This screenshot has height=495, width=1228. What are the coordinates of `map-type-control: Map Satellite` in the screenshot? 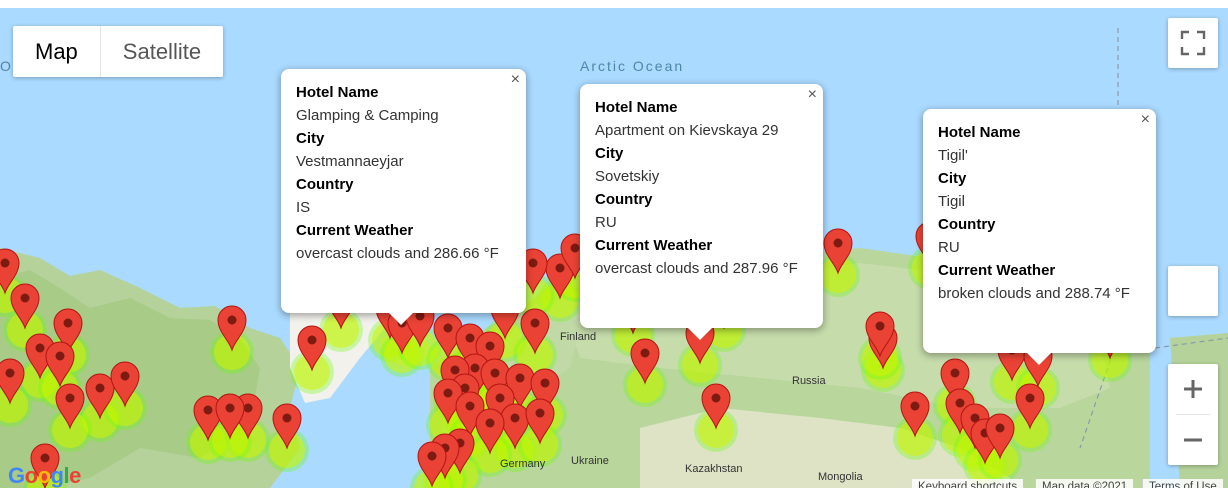 It's located at (118, 51).